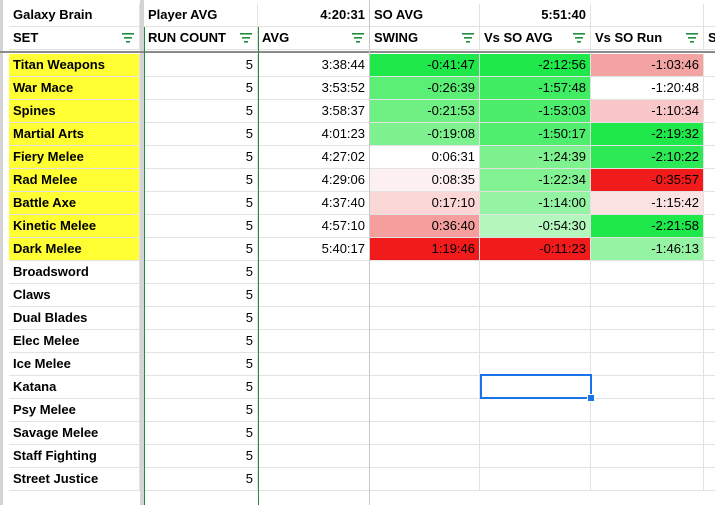  What do you see at coordinates (74, 410) in the screenshot?
I see `set-name-cell: Psy Melee` at bounding box center [74, 410].